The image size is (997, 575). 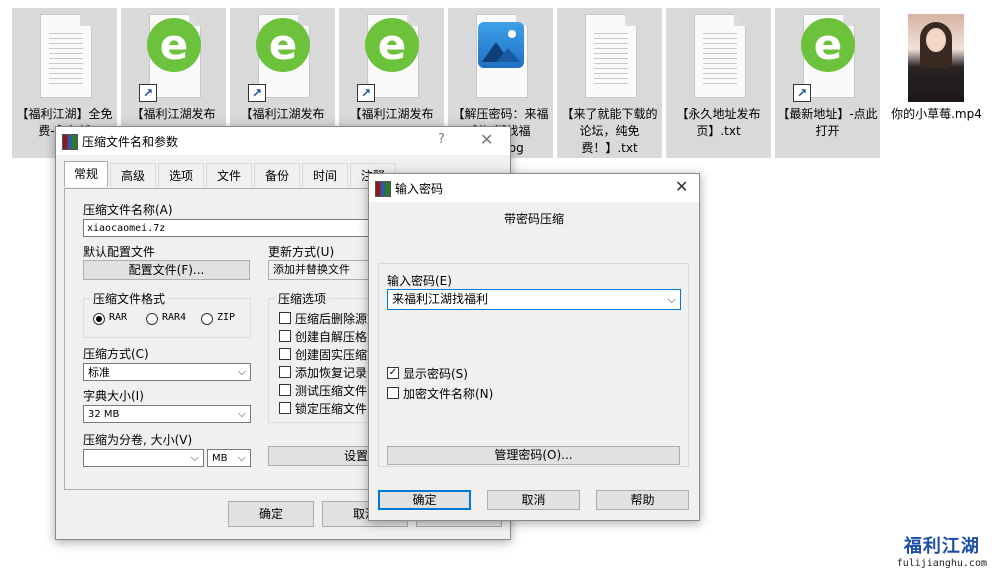 What do you see at coordinates (533, 500) in the screenshot?
I see `cancel-button: 取消` at bounding box center [533, 500].